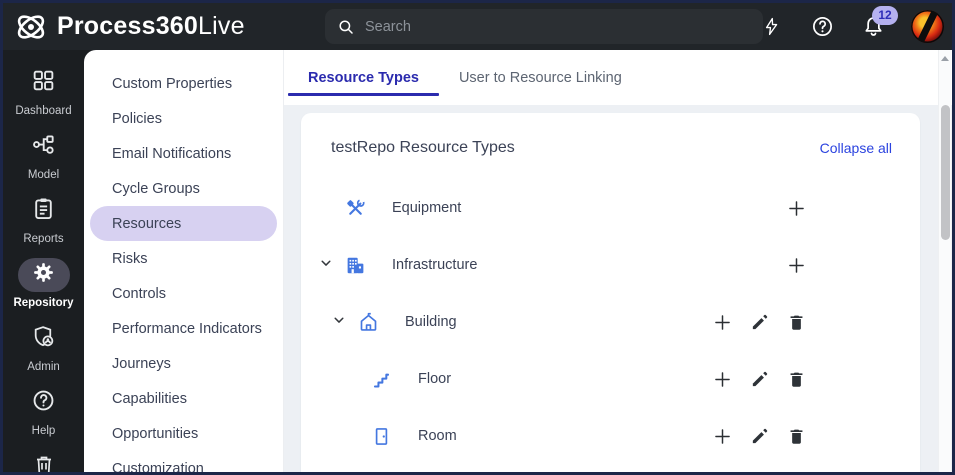 The image size is (955, 475). What do you see at coordinates (43, 431) in the screenshot?
I see `rail-item-label: Help` at bounding box center [43, 431].